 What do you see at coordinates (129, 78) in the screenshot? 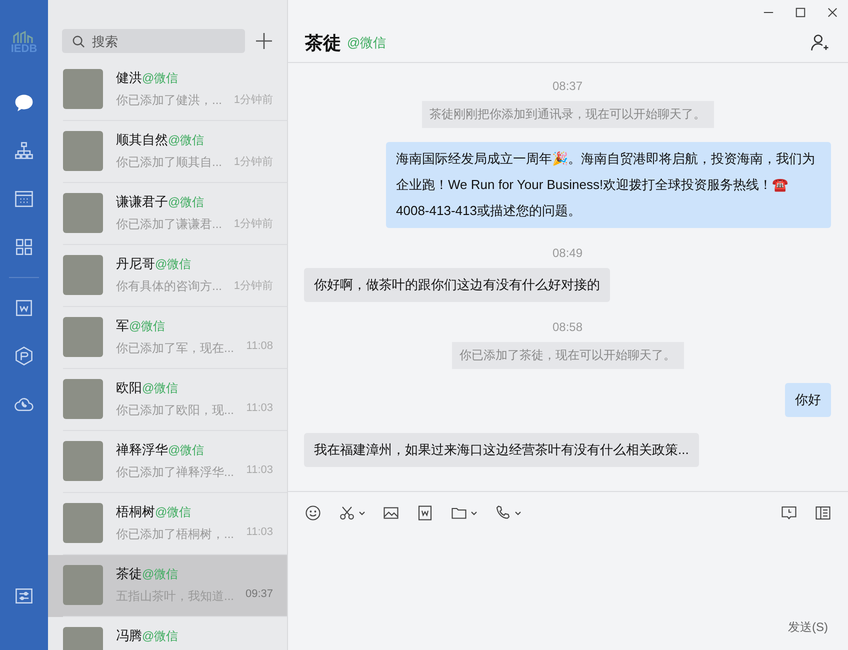
I see `contact-name: 健洪` at bounding box center [129, 78].